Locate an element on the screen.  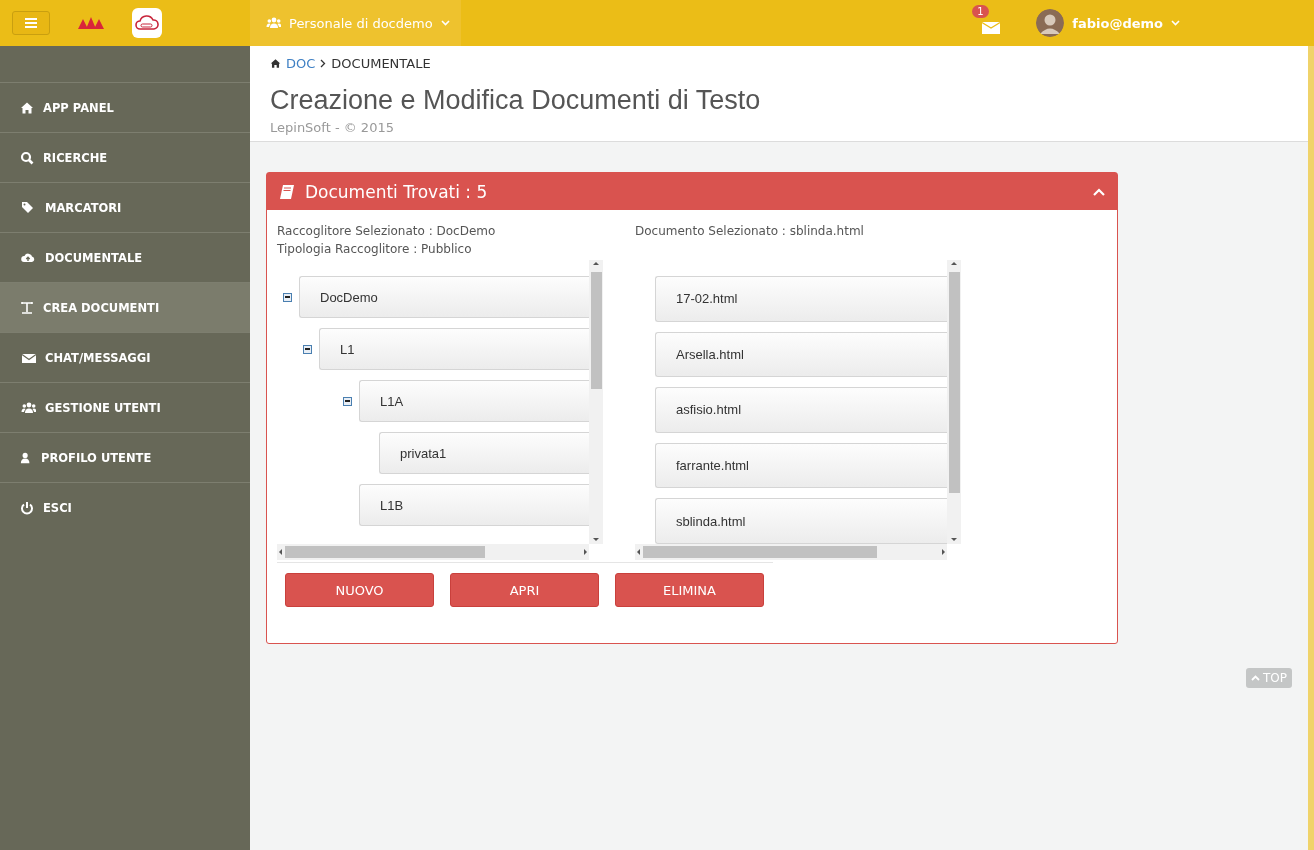
sidebar-item: CREA DOCUMENTI is located at coordinates (125, 307).